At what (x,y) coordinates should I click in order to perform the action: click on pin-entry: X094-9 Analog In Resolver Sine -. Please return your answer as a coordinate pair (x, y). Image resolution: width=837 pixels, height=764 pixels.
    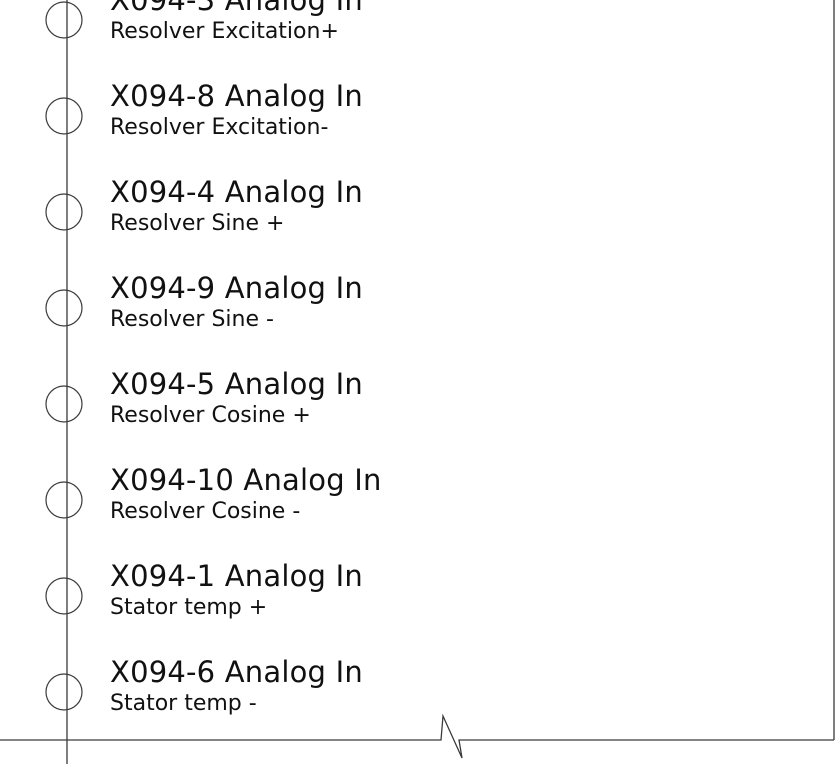
    Looking at the image, I should click on (236, 302).